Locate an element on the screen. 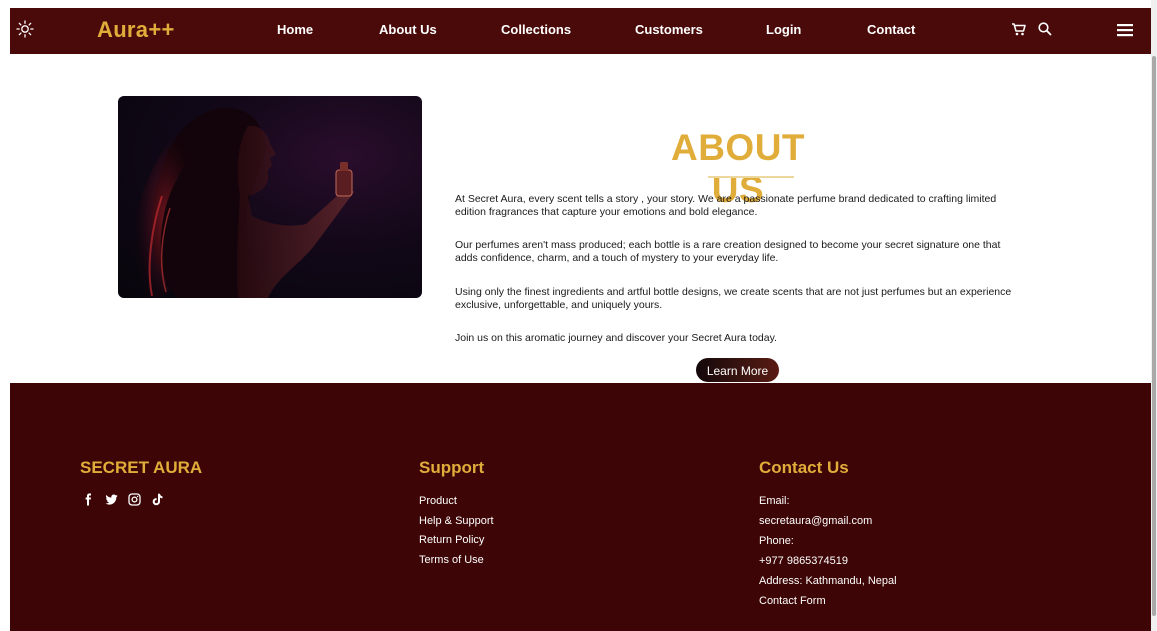  footer-support-heading: Support is located at coordinates (452, 467).